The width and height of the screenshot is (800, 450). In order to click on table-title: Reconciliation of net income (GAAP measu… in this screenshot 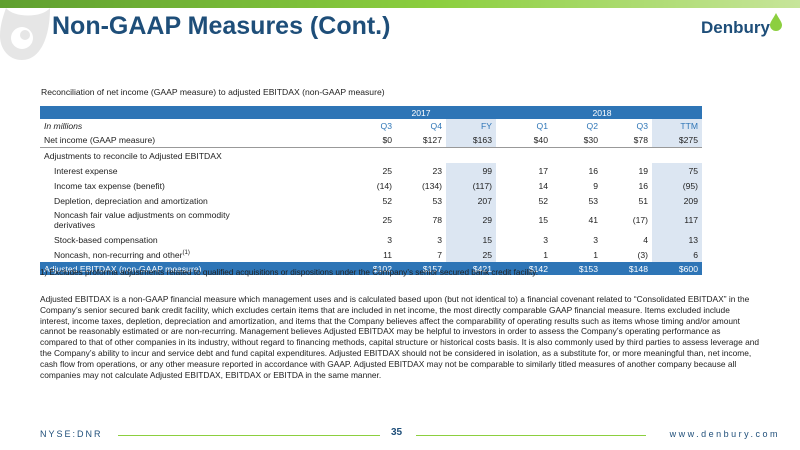, I will do `click(213, 92)`.